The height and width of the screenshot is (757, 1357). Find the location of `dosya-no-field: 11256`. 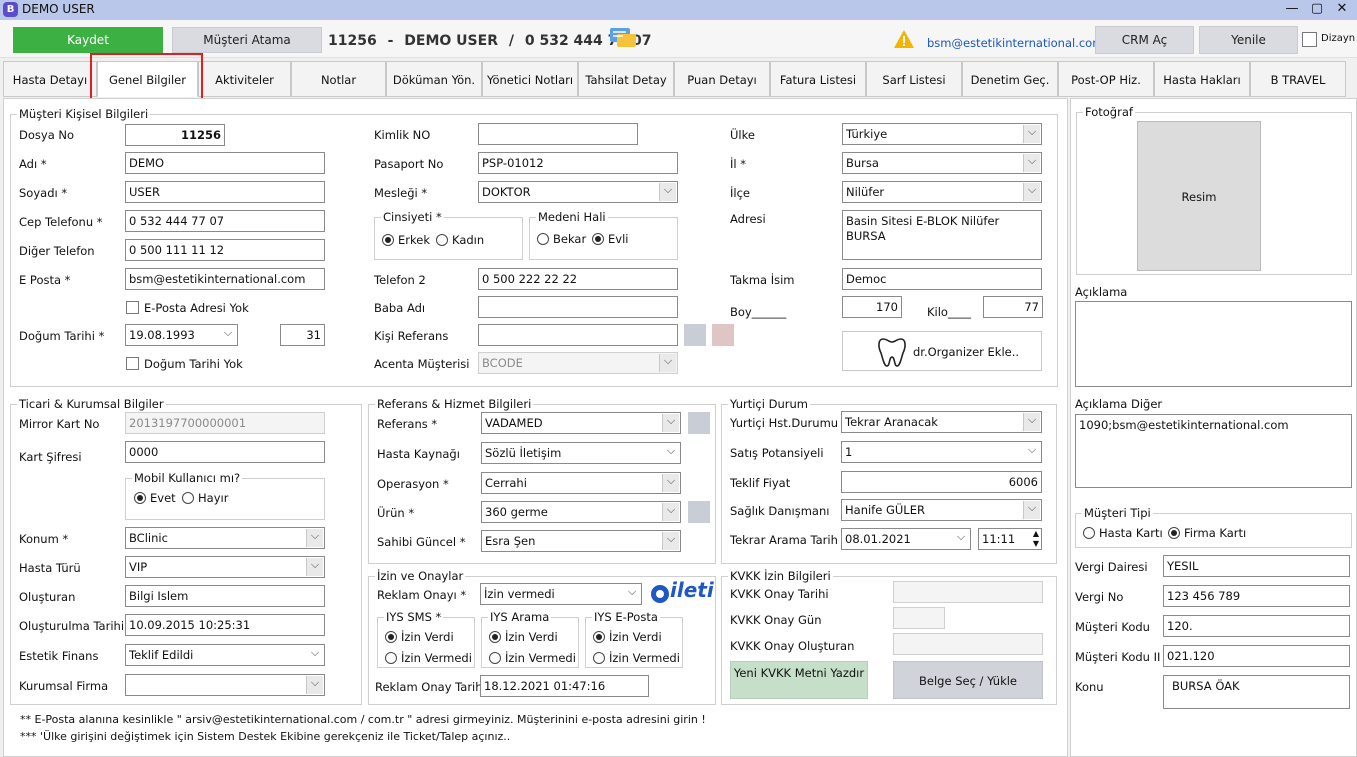

dosya-no-field: 11256 is located at coordinates (175, 135).